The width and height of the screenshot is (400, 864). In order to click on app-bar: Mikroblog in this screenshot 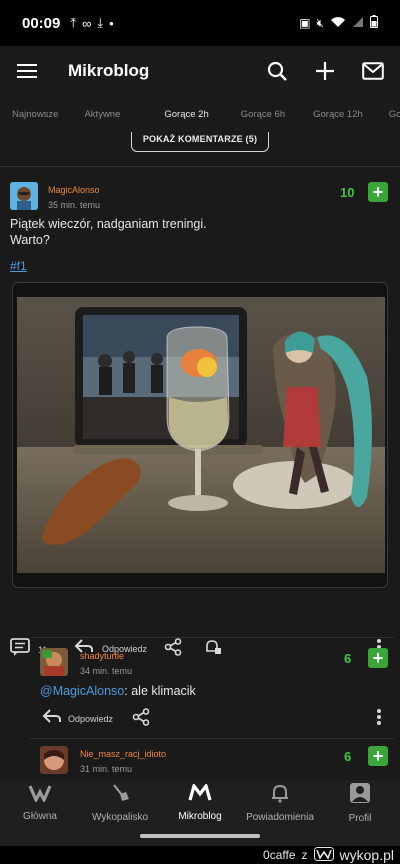, I will do `click(200, 71)`.